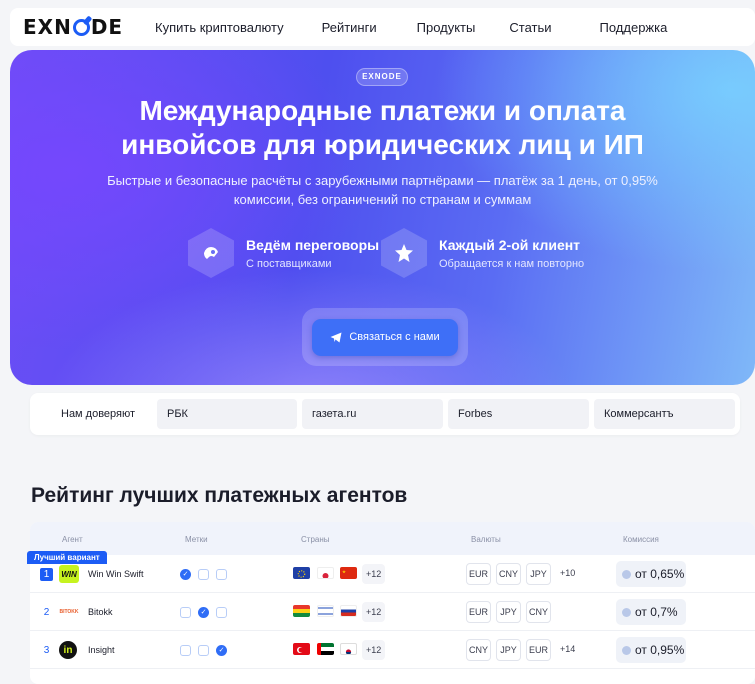 This screenshot has width=755, height=684. What do you see at coordinates (227, 414) in the screenshot?
I see `trust-item-rbc: РБК` at bounding box center [227, 414].